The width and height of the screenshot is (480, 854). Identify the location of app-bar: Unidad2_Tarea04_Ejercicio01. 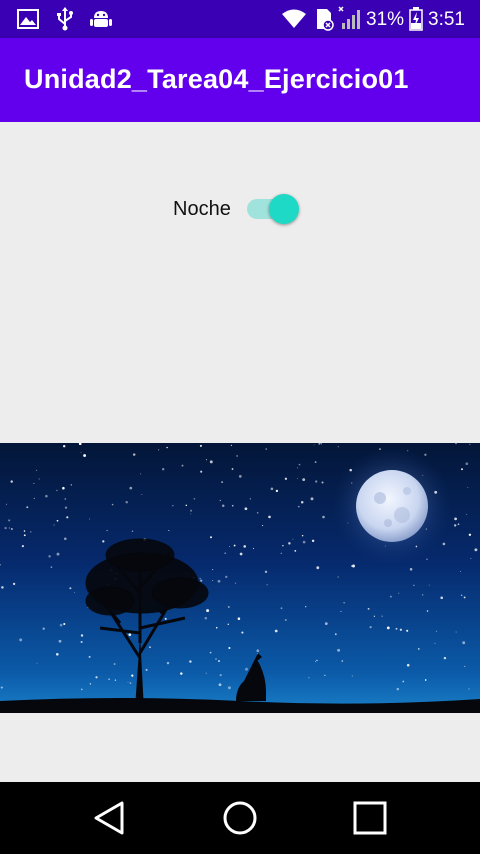
(240, 80).